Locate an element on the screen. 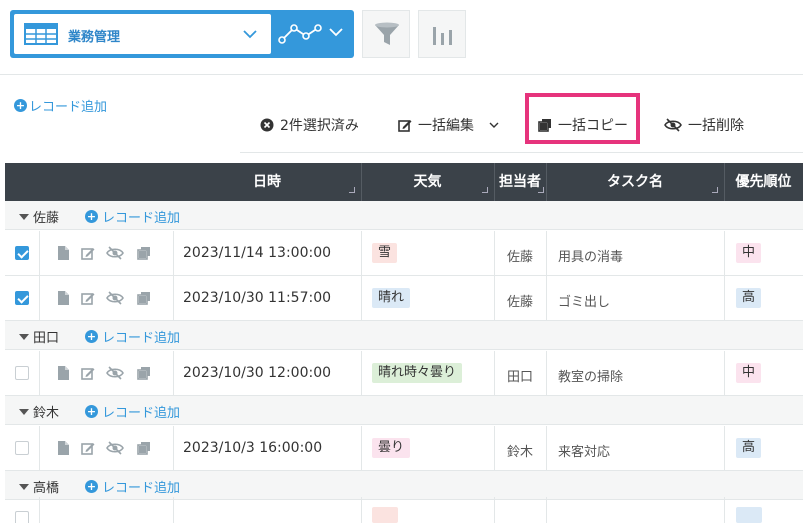 This screenshot has height=523, width=803. datetime-cell: 2023/10/3 16:00:00 is located at coordinates (253, 448).